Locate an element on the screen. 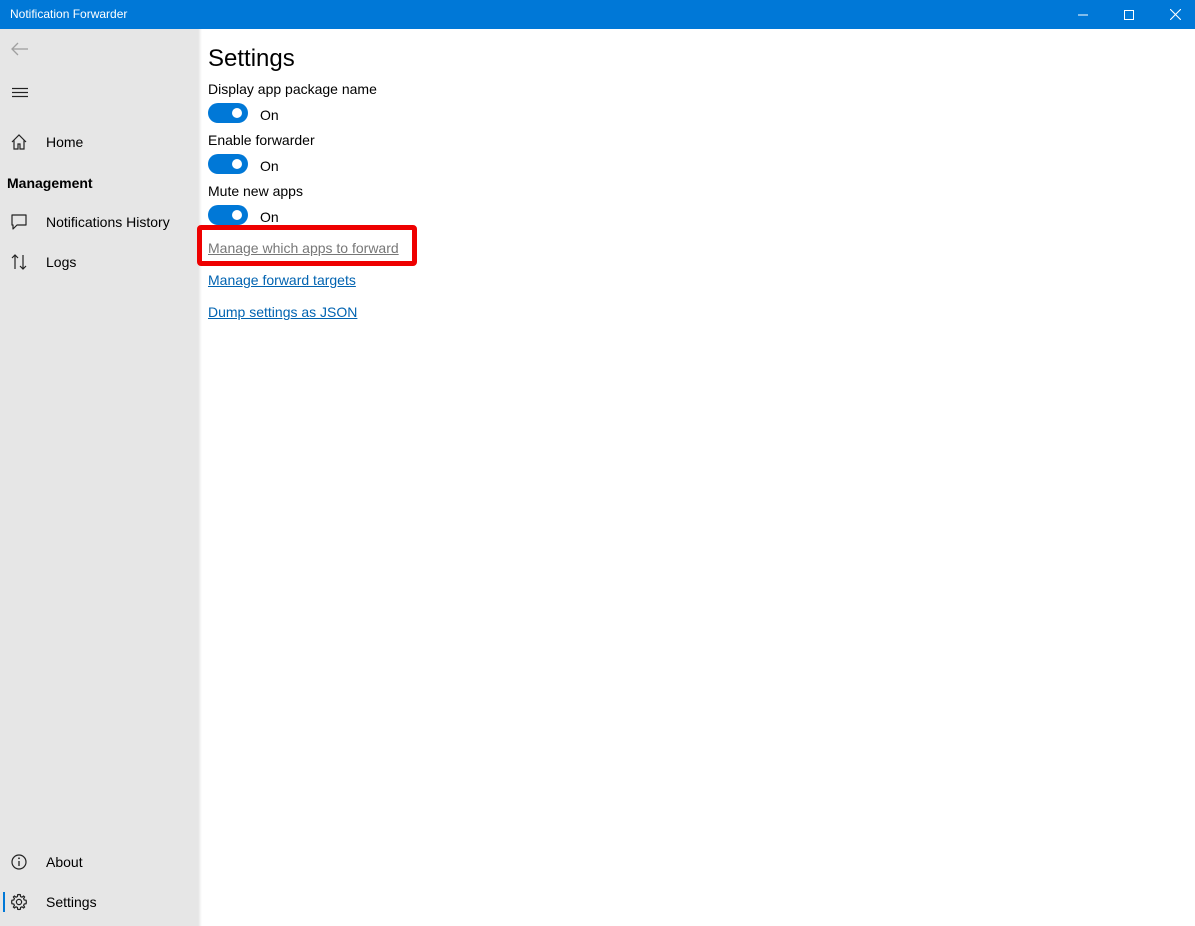 The image size is (1195, 926). manage-apps-link: Manage which apps to forward is located at coordinates (303, 248).